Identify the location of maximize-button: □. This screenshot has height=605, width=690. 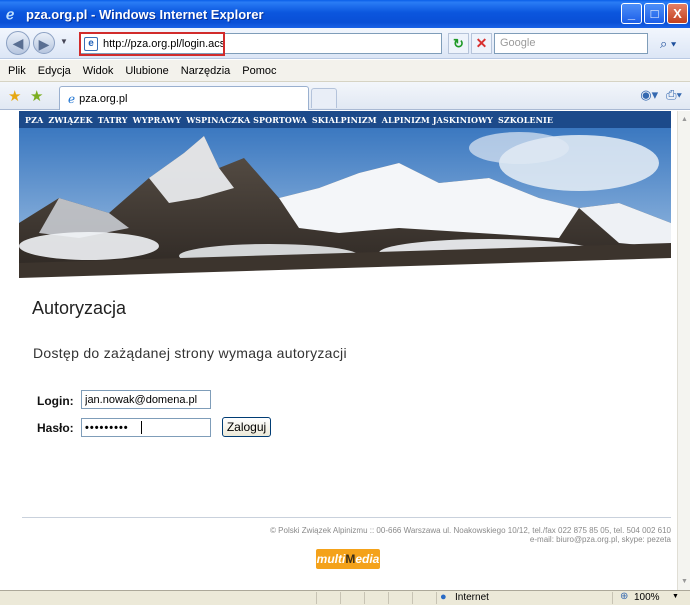
(654, 13).